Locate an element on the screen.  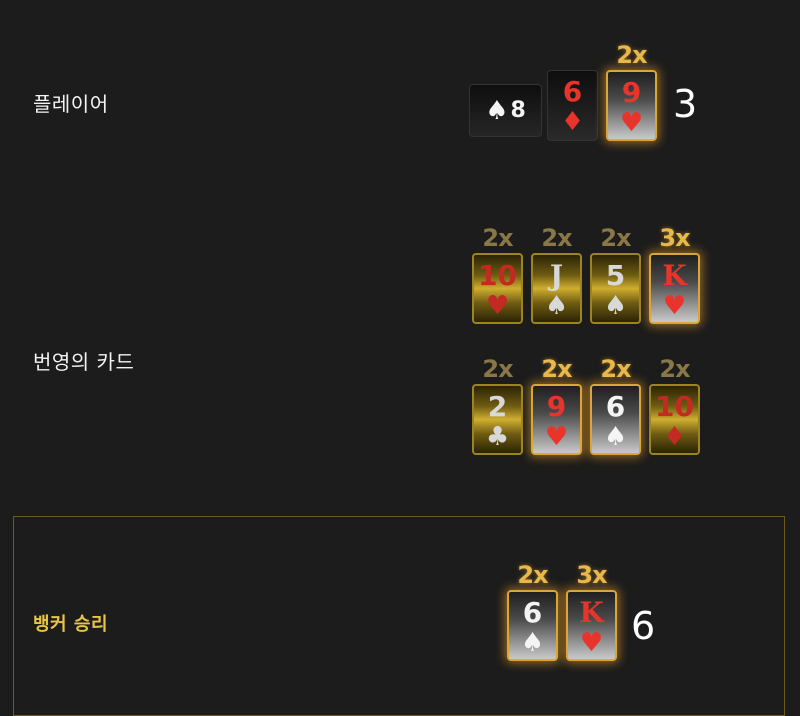
card-slot: 2x 10 ♦ is located at coordinates (674, 404).